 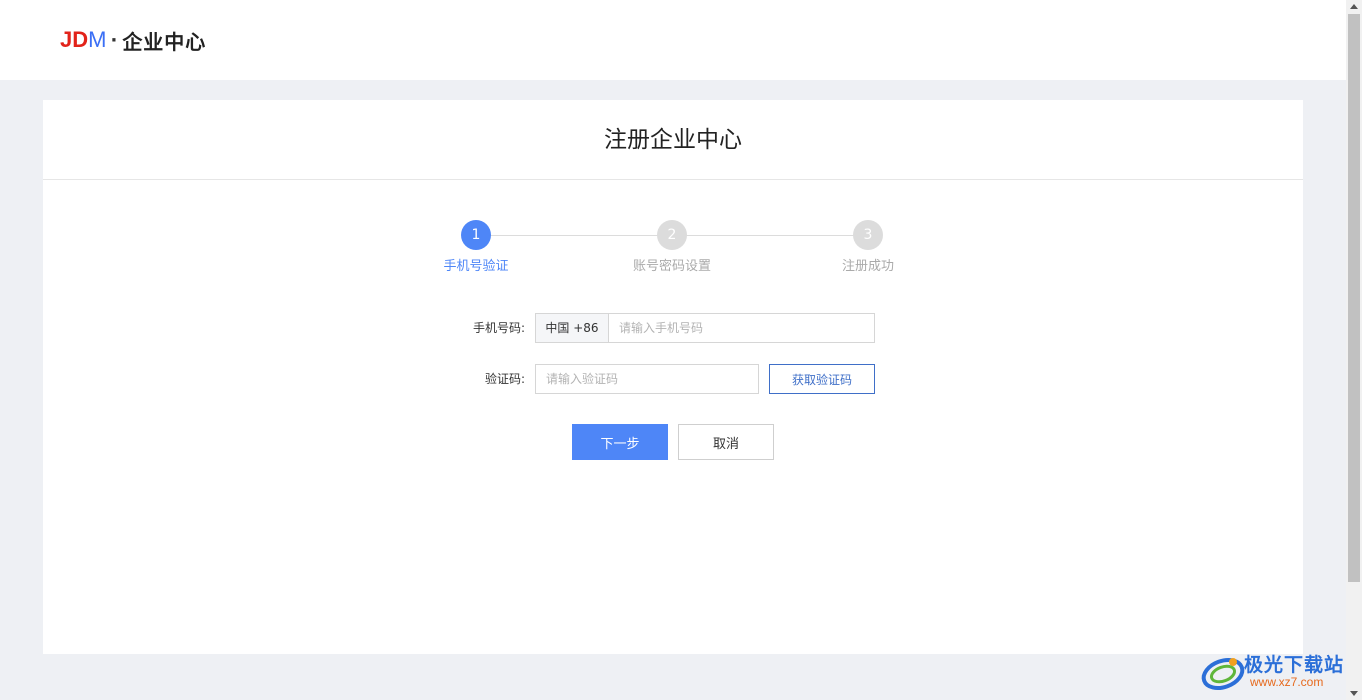 I want to click on get-code-button: 获取验证码, so click(x=822, y=379).